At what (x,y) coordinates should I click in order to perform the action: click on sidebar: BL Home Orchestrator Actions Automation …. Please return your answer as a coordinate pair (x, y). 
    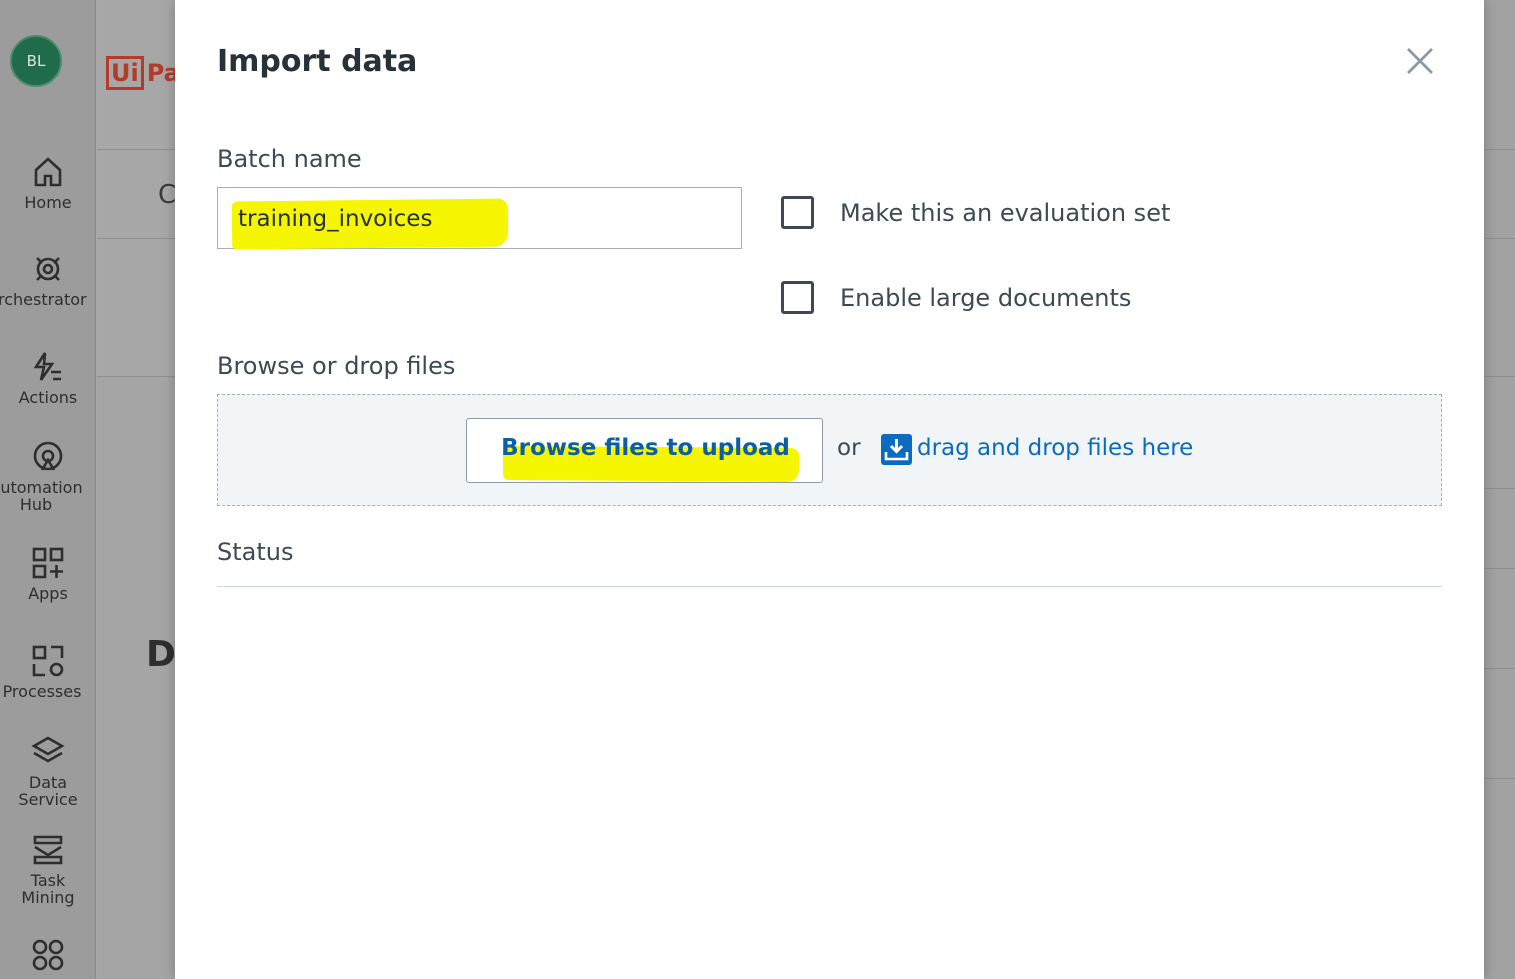
    Looking at the image, I should click on (48, 489).